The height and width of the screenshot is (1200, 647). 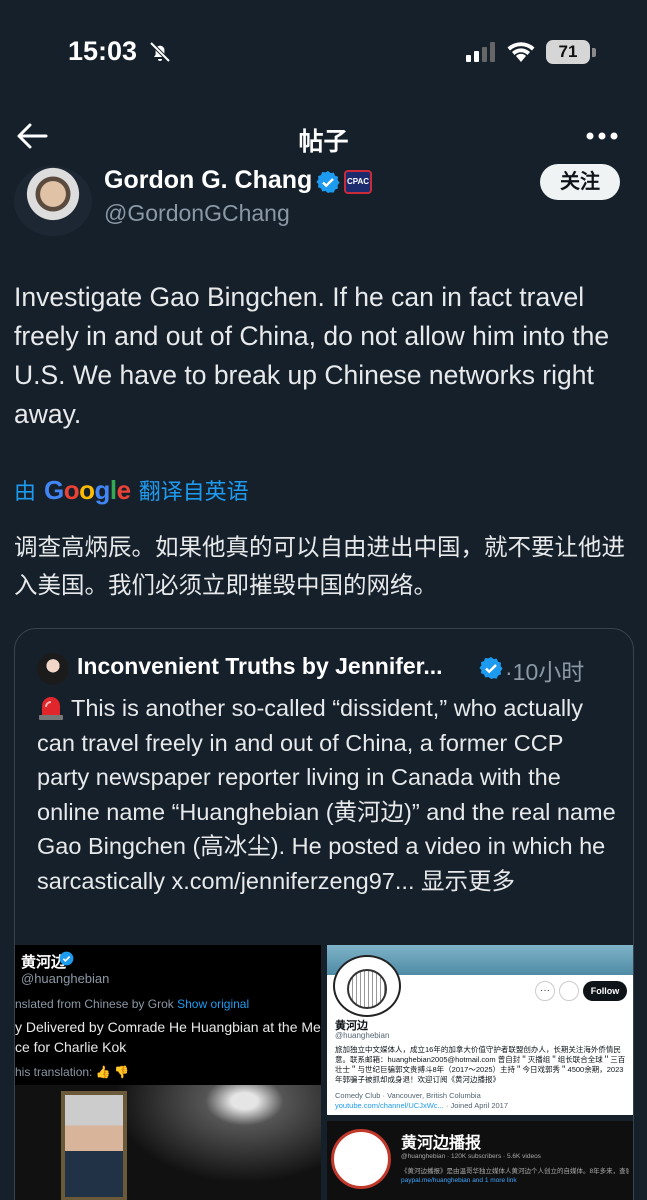 I want to click on profile-more-icon: ···, so click(x=545, y=991).